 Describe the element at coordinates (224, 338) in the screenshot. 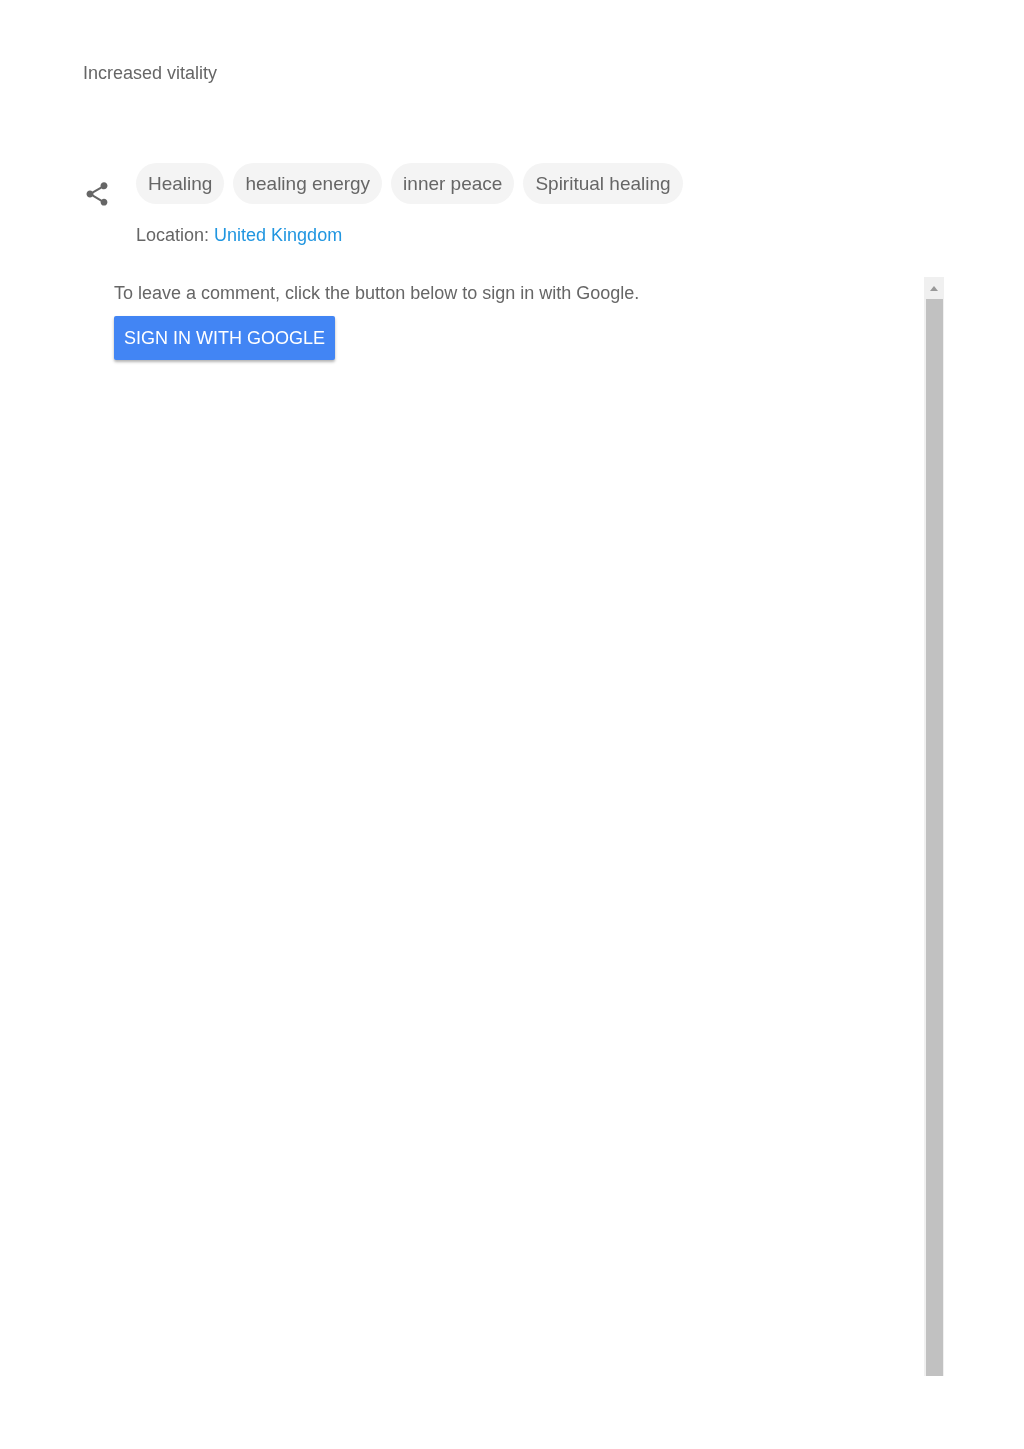

I see `sign-in-button: SIGN IN WITH GOOGLE` at that location.